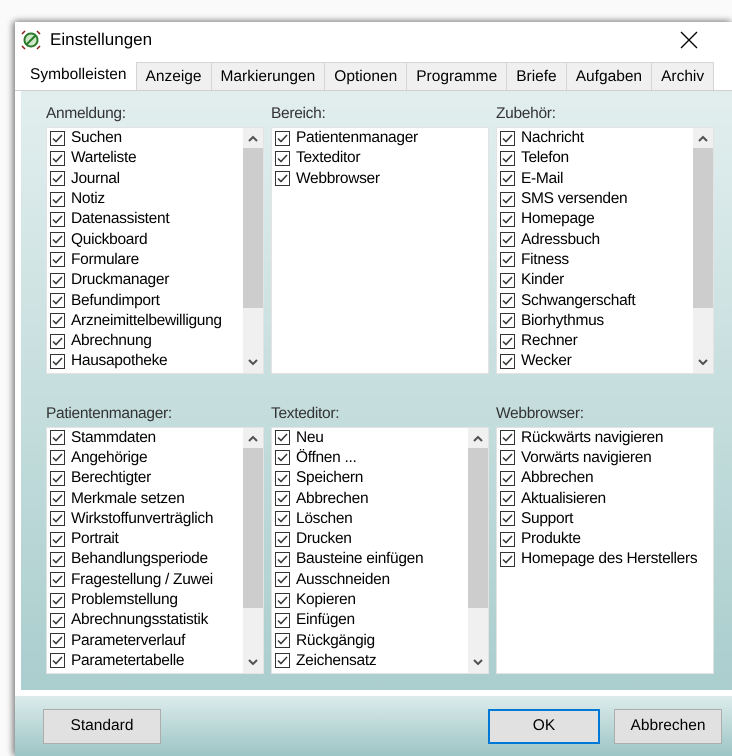 This screenshot has width=732, height=756. What do you see at coordinates (325, 620) in the screenshot?
I see `checkbox-label: Einfügen` at bounding box center [325, 620].